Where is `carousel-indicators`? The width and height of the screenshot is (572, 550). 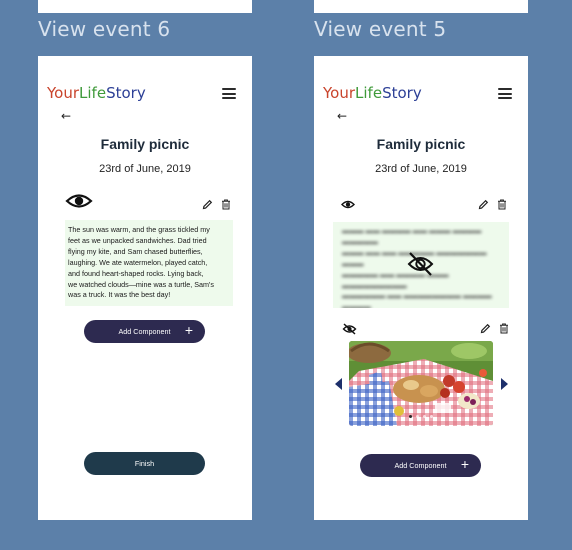 carousel-indicators is located at coordinates (421, 416).